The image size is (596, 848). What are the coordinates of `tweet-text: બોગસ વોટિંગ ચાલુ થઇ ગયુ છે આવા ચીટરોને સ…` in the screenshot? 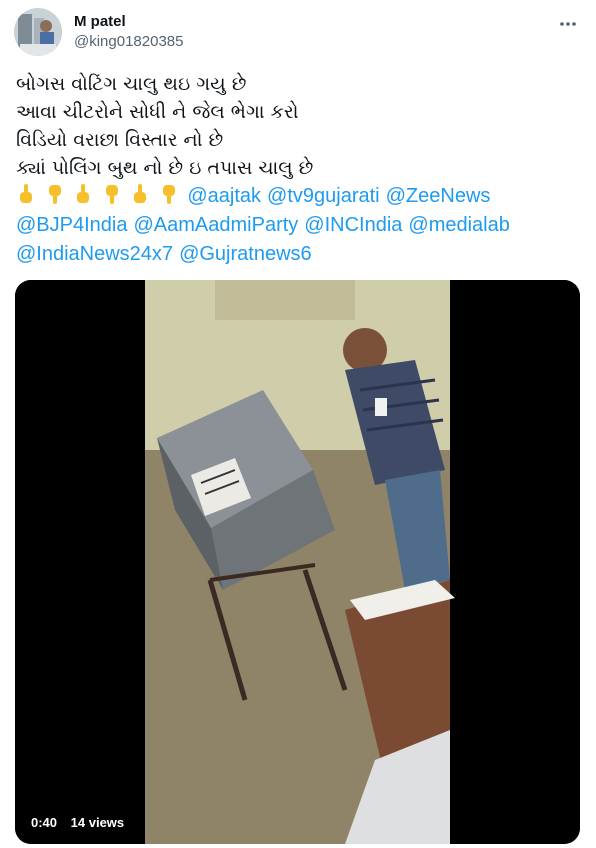 It's located at (298, 126).